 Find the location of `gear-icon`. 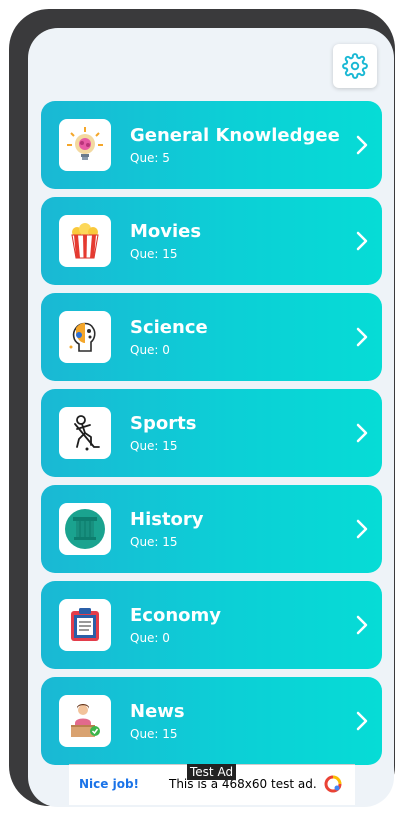

gear-icon is located at coordinates (355, 66).